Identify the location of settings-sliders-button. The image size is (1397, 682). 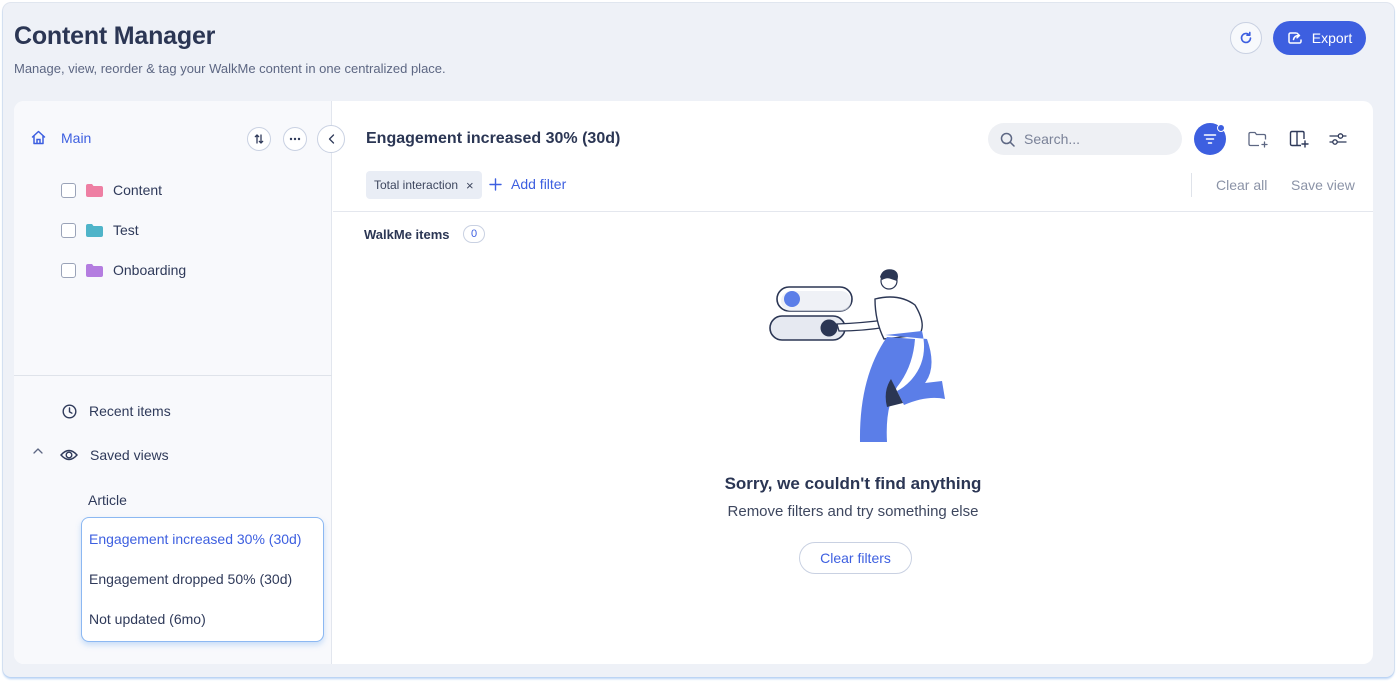
(1338, 139).